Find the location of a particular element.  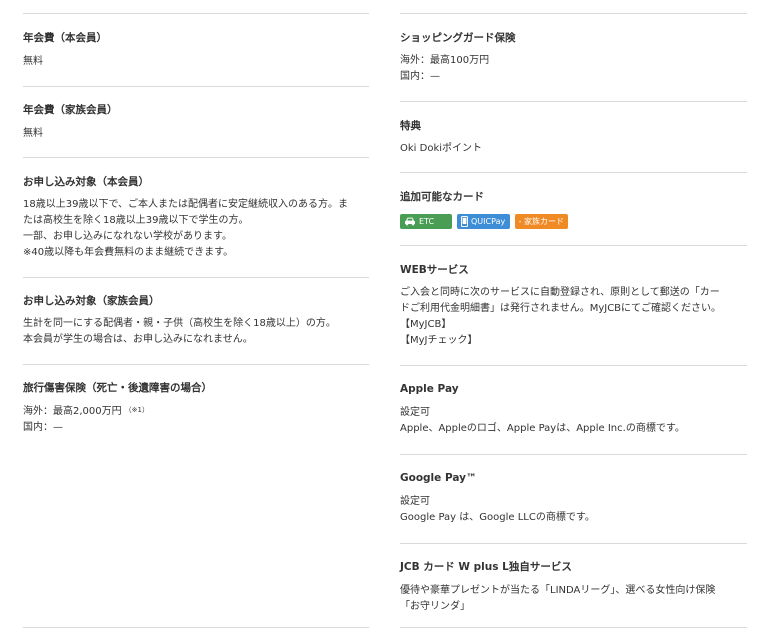

card-badges: ETC QUICPay 家族カード is located at coordinates (573, 221).